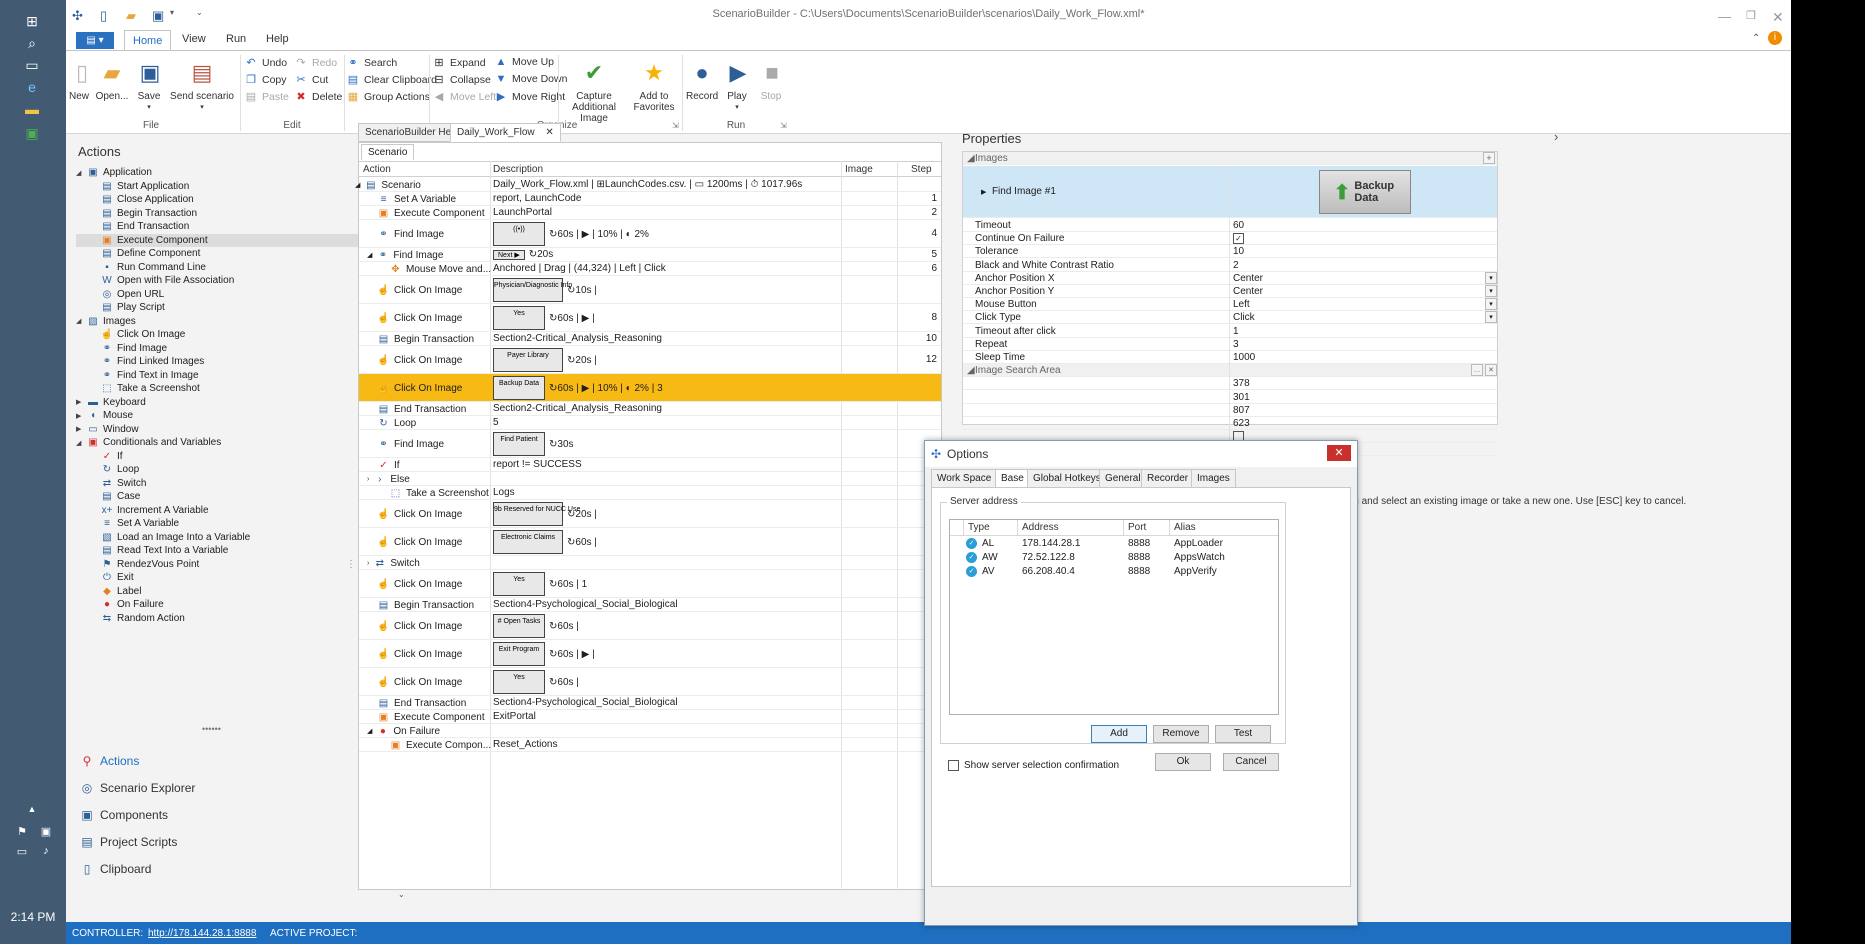 Image resolution: width=1865 pixels, height=944 pixels. Describe the element at coordinates (1238, 239) in the screenshot. I see `property-checkbox: ✓` at that location.